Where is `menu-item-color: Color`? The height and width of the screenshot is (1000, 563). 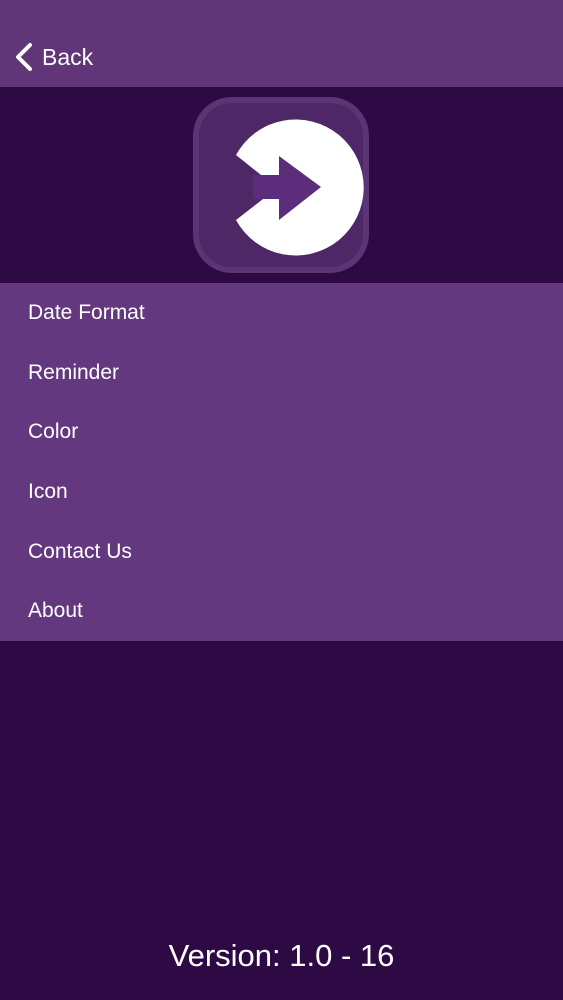 menu-item-color: Color is located at coordinates (281, 432).